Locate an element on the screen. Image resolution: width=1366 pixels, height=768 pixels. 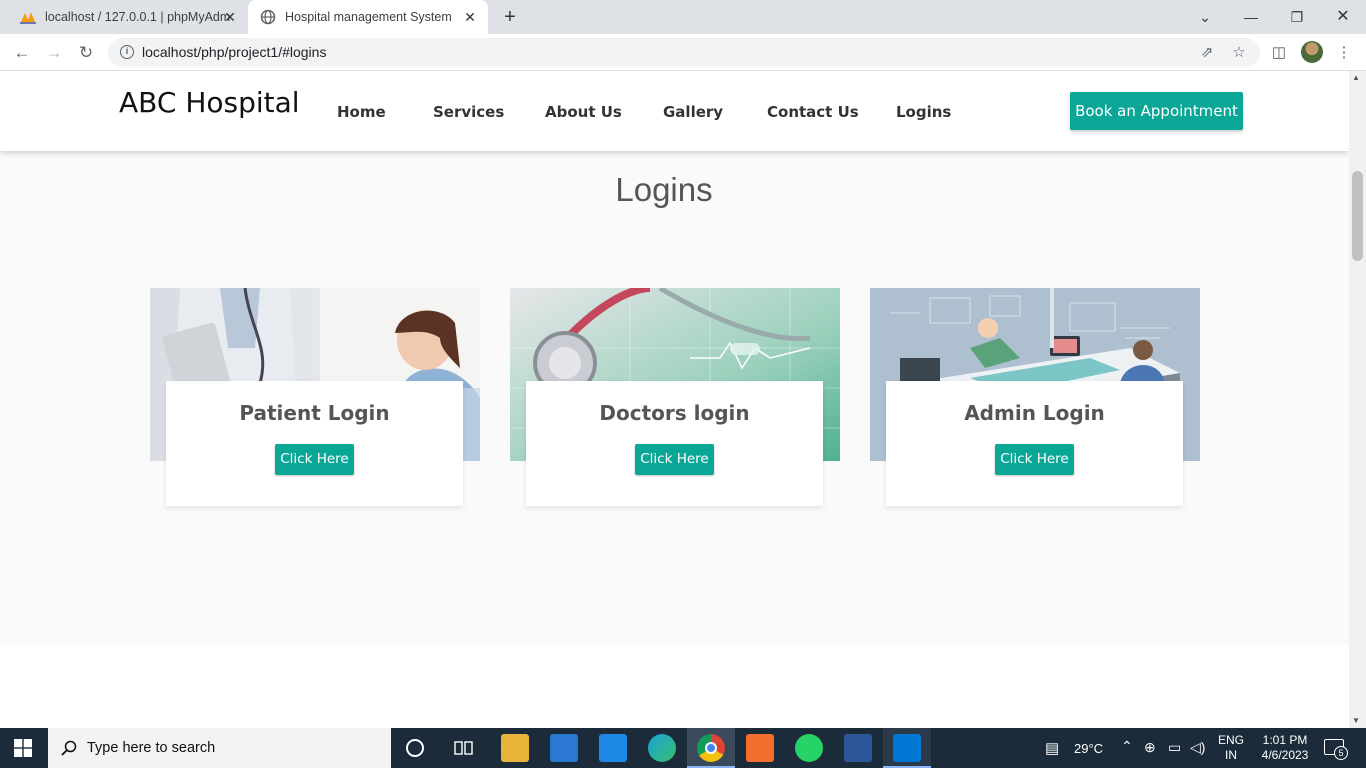
nav-logins: Logins is located at coordinates (923, 112).